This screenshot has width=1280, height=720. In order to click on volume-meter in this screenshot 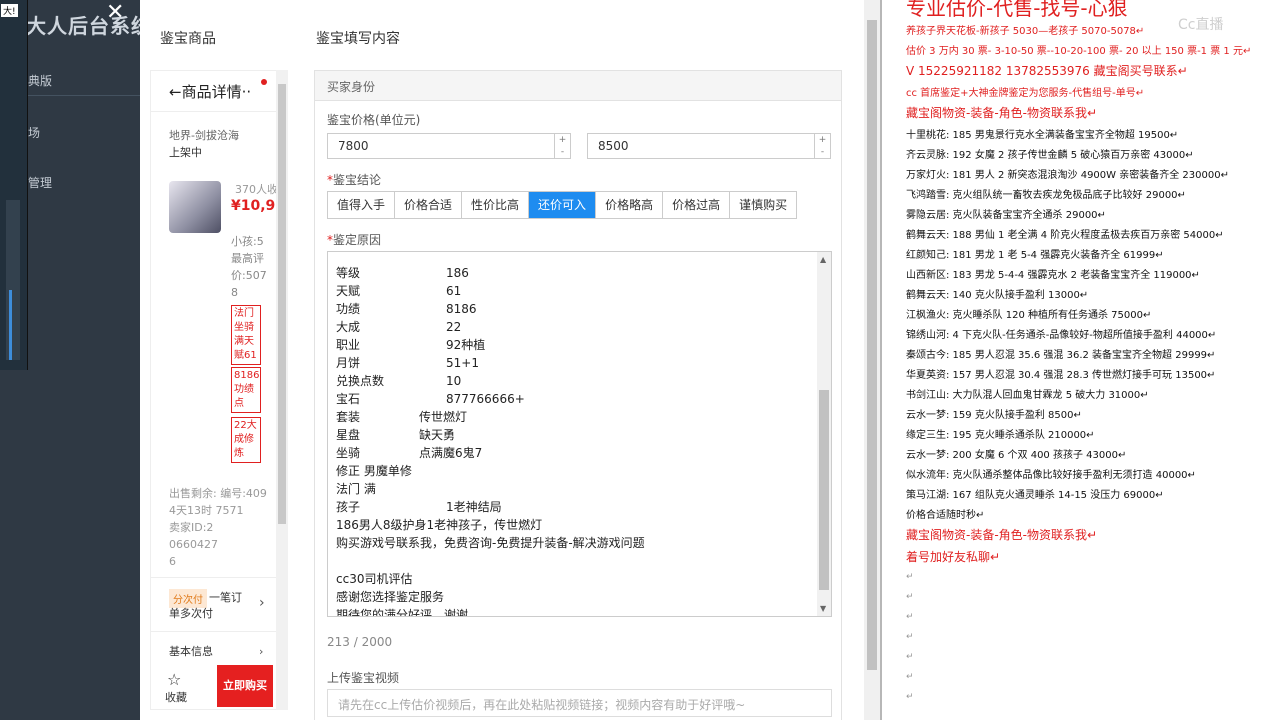, I will do `click(13, 280)`.